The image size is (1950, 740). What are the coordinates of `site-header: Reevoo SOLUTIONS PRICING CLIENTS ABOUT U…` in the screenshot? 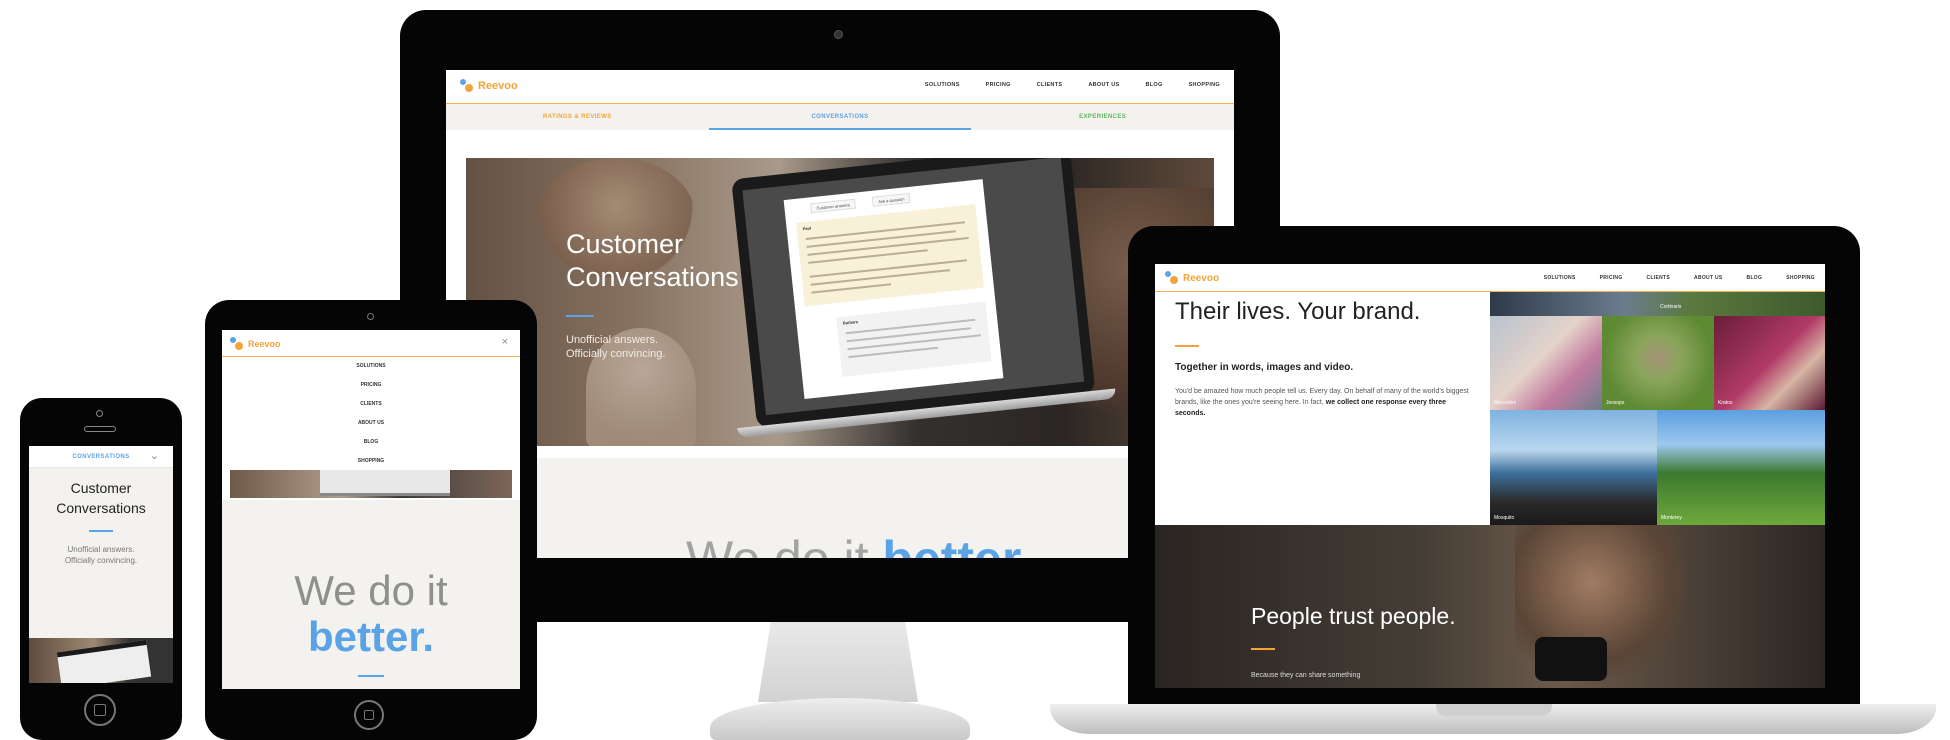 It's located at (840, 87).